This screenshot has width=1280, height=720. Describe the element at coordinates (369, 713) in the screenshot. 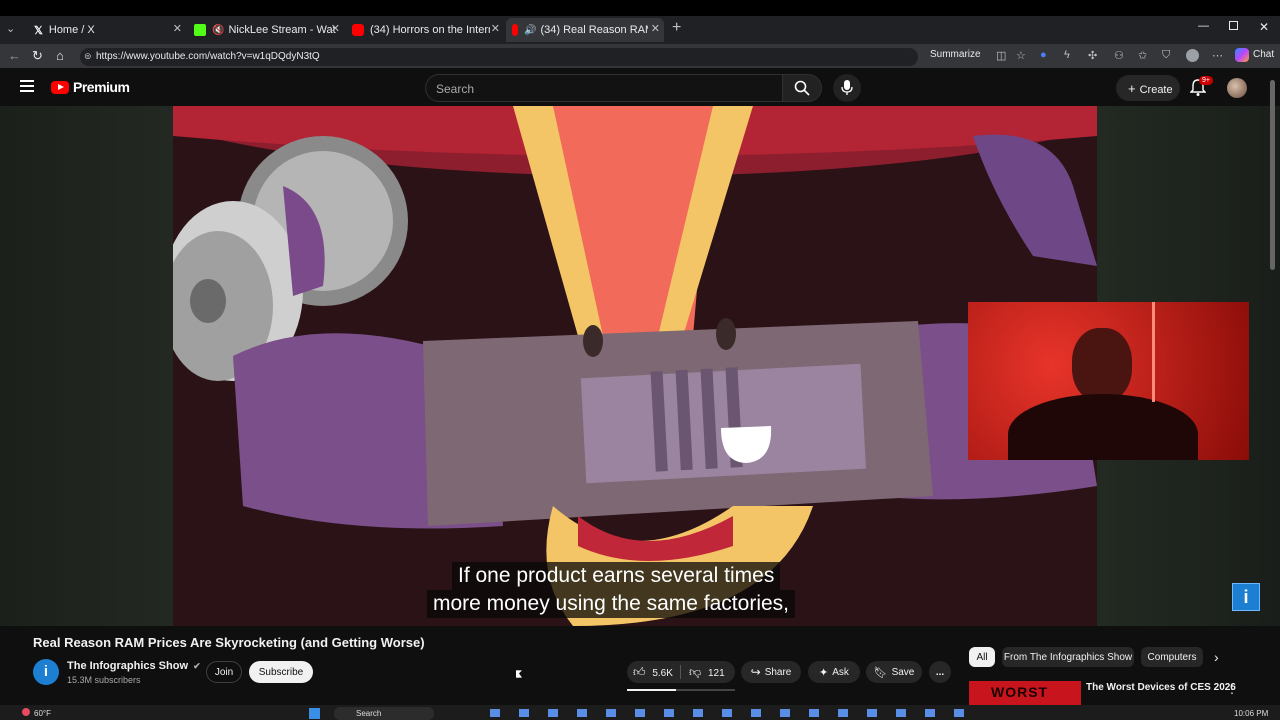

I see `taskbar-search-label: Search` at that location.